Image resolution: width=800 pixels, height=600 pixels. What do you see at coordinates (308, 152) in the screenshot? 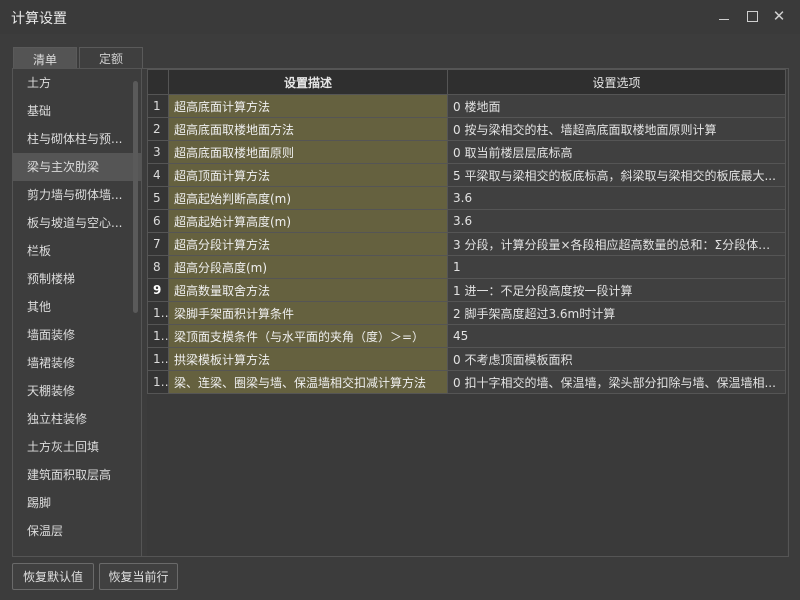
I see `setting-description: 超高底面取楼地面原则` at bounding box center [308, 152].